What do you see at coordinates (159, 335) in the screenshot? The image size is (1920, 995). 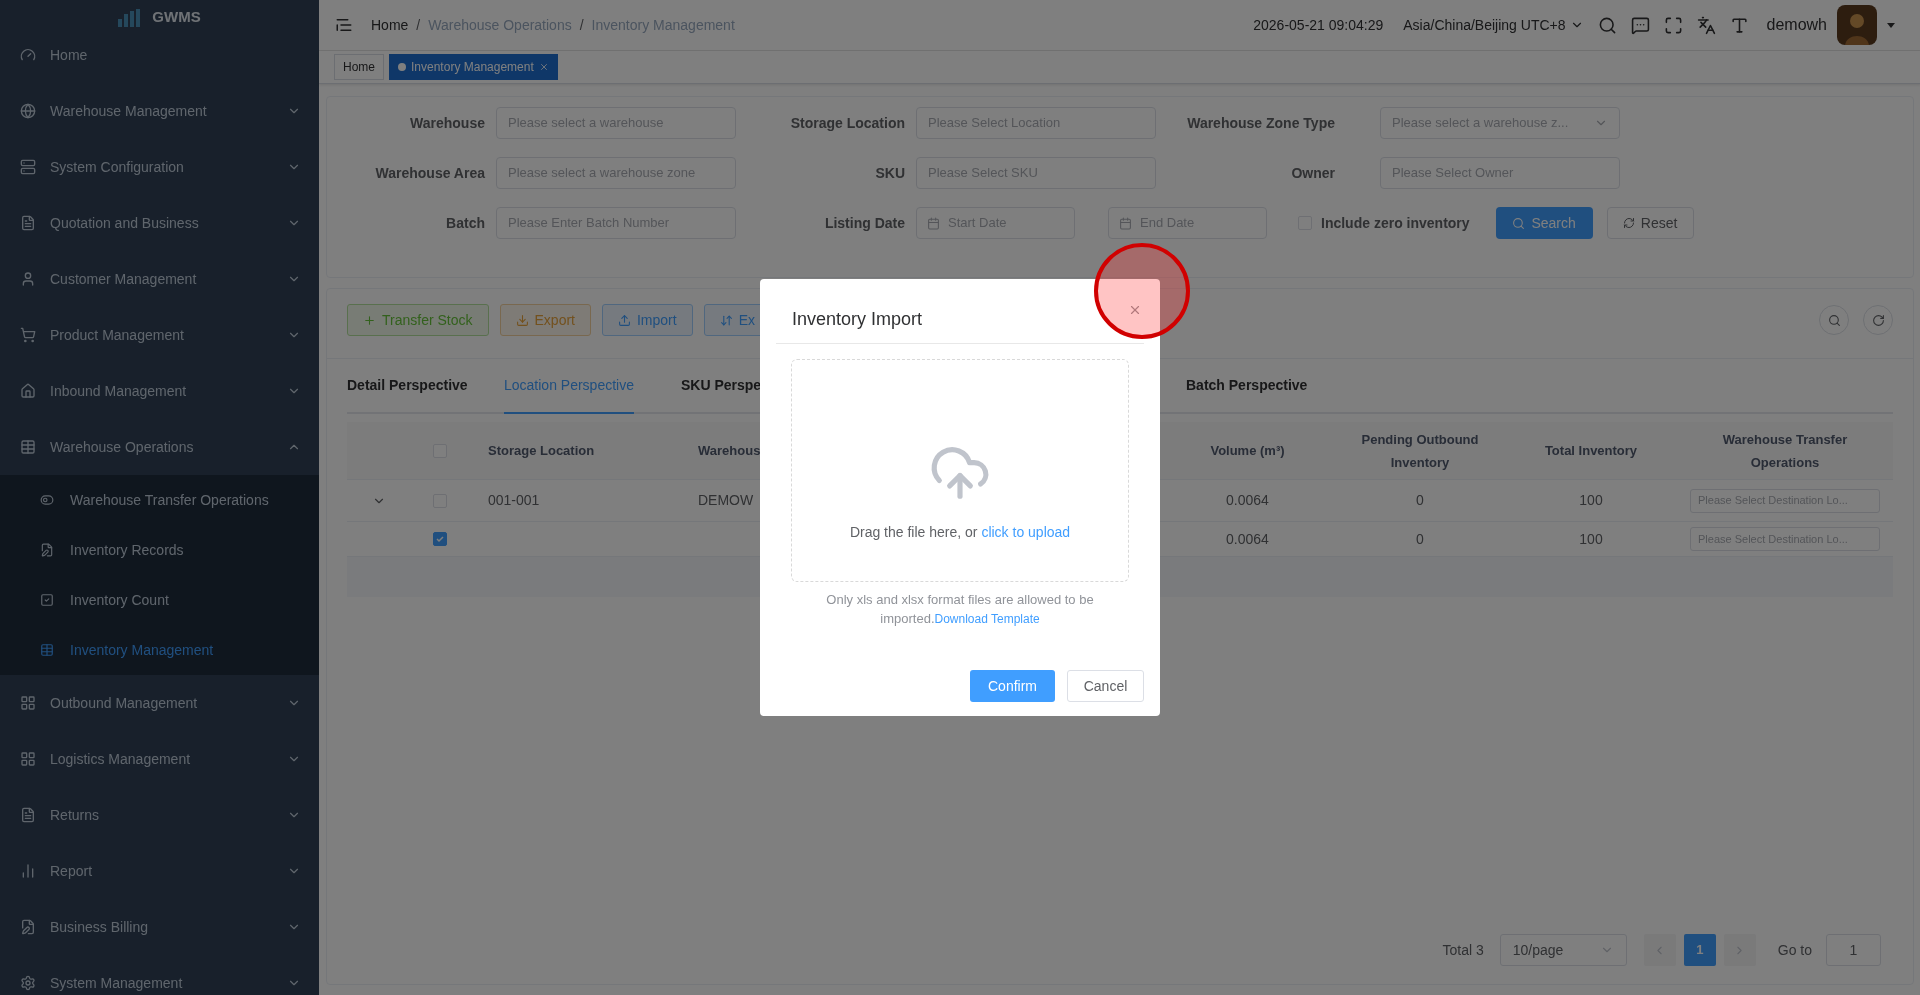 I see `sidebar-item: Product Management` at bounding box center [159, 335].